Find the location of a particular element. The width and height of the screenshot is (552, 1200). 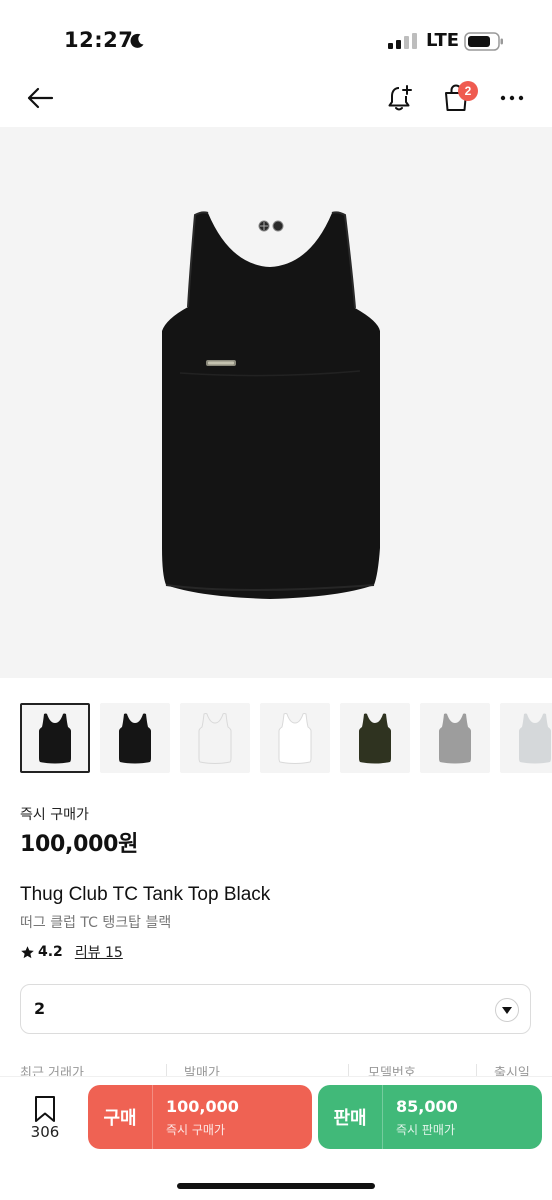

status-time: 12:27 is located at coordinates (99, 40).